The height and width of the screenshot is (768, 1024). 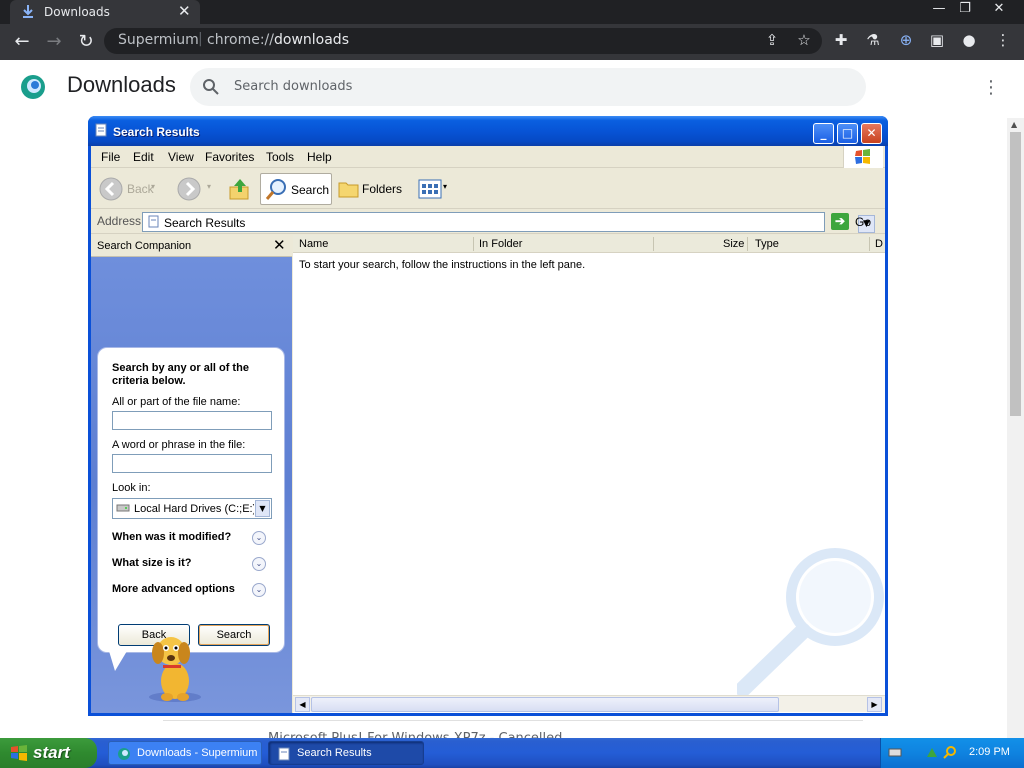 I want to click on network-icon, so click(x=932, y=752).